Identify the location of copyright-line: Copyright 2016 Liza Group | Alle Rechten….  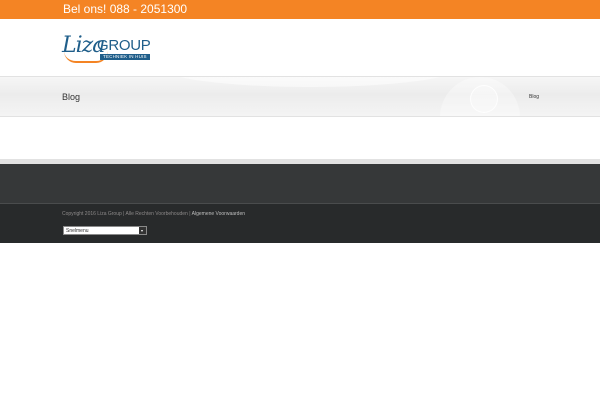
(153, 214).